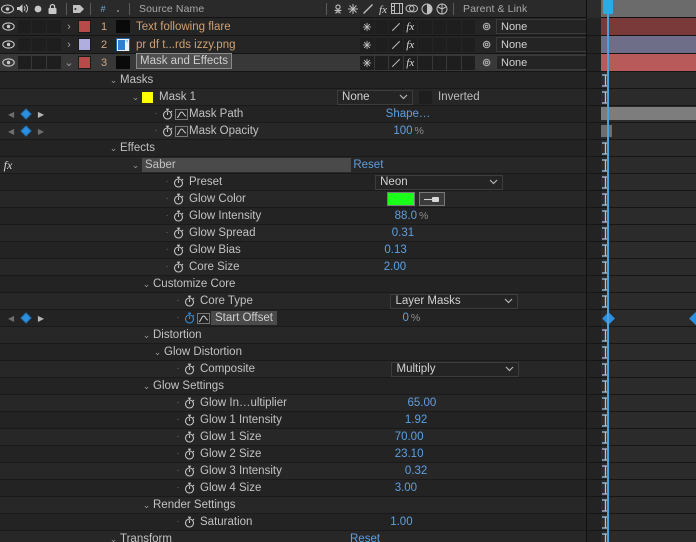  What do you see at coordinates (241, 420) in the screenshot?
I see `property-name: Glow 1 Intensity` at bounding box center [241, 420].